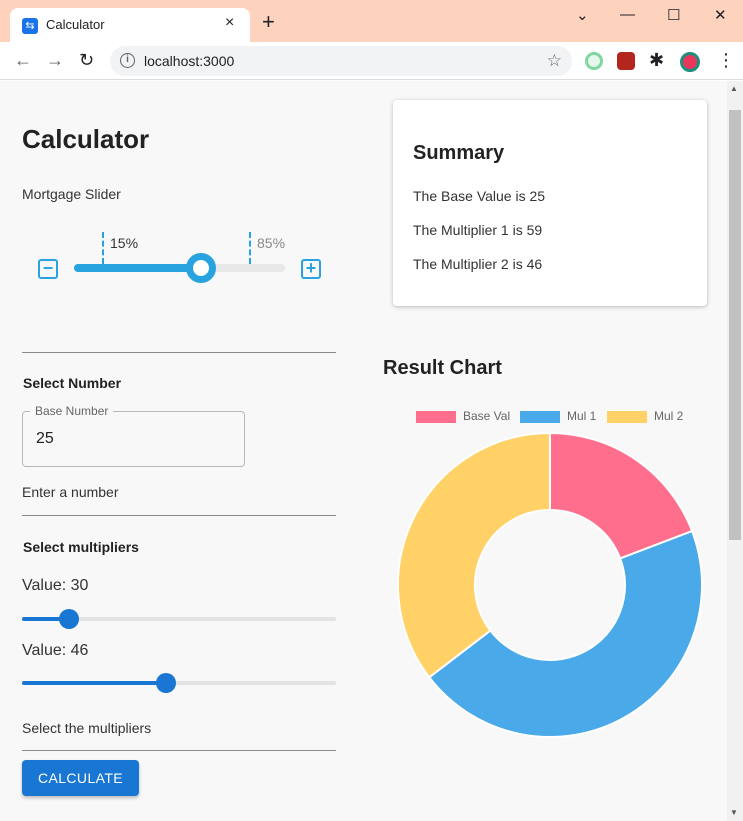  I want to click on marker-high, so click(250, 248).